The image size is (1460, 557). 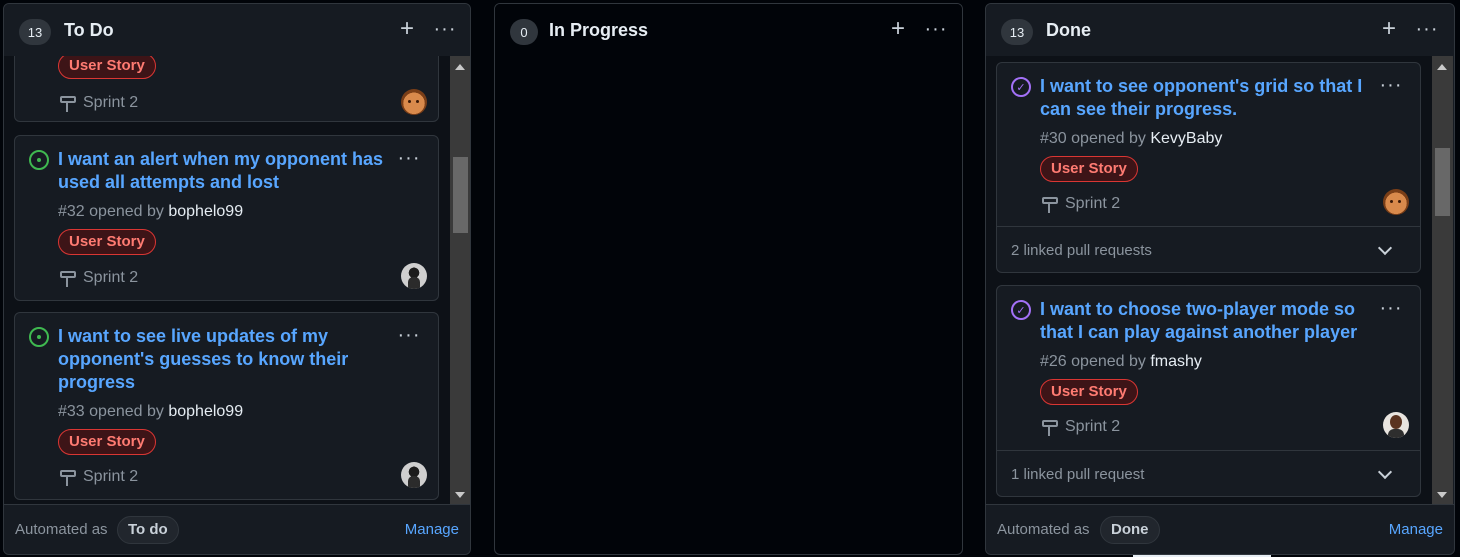 What do you see at coordinates (237, 30) in the screenshot?
I see `column-header: 13 To Do + ···` at bounding box center [237, 30].